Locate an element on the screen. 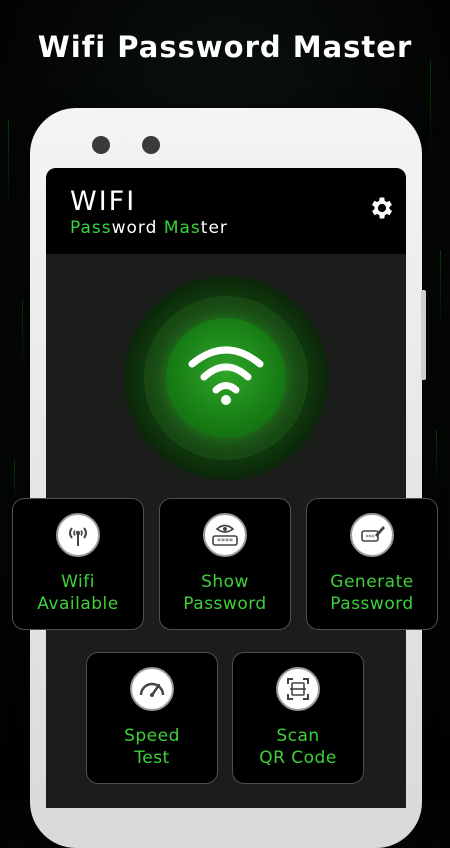 Image resolution: width=450 pixels, height=848 pixels. wifi-main-button is located at coordinates (226, 378).